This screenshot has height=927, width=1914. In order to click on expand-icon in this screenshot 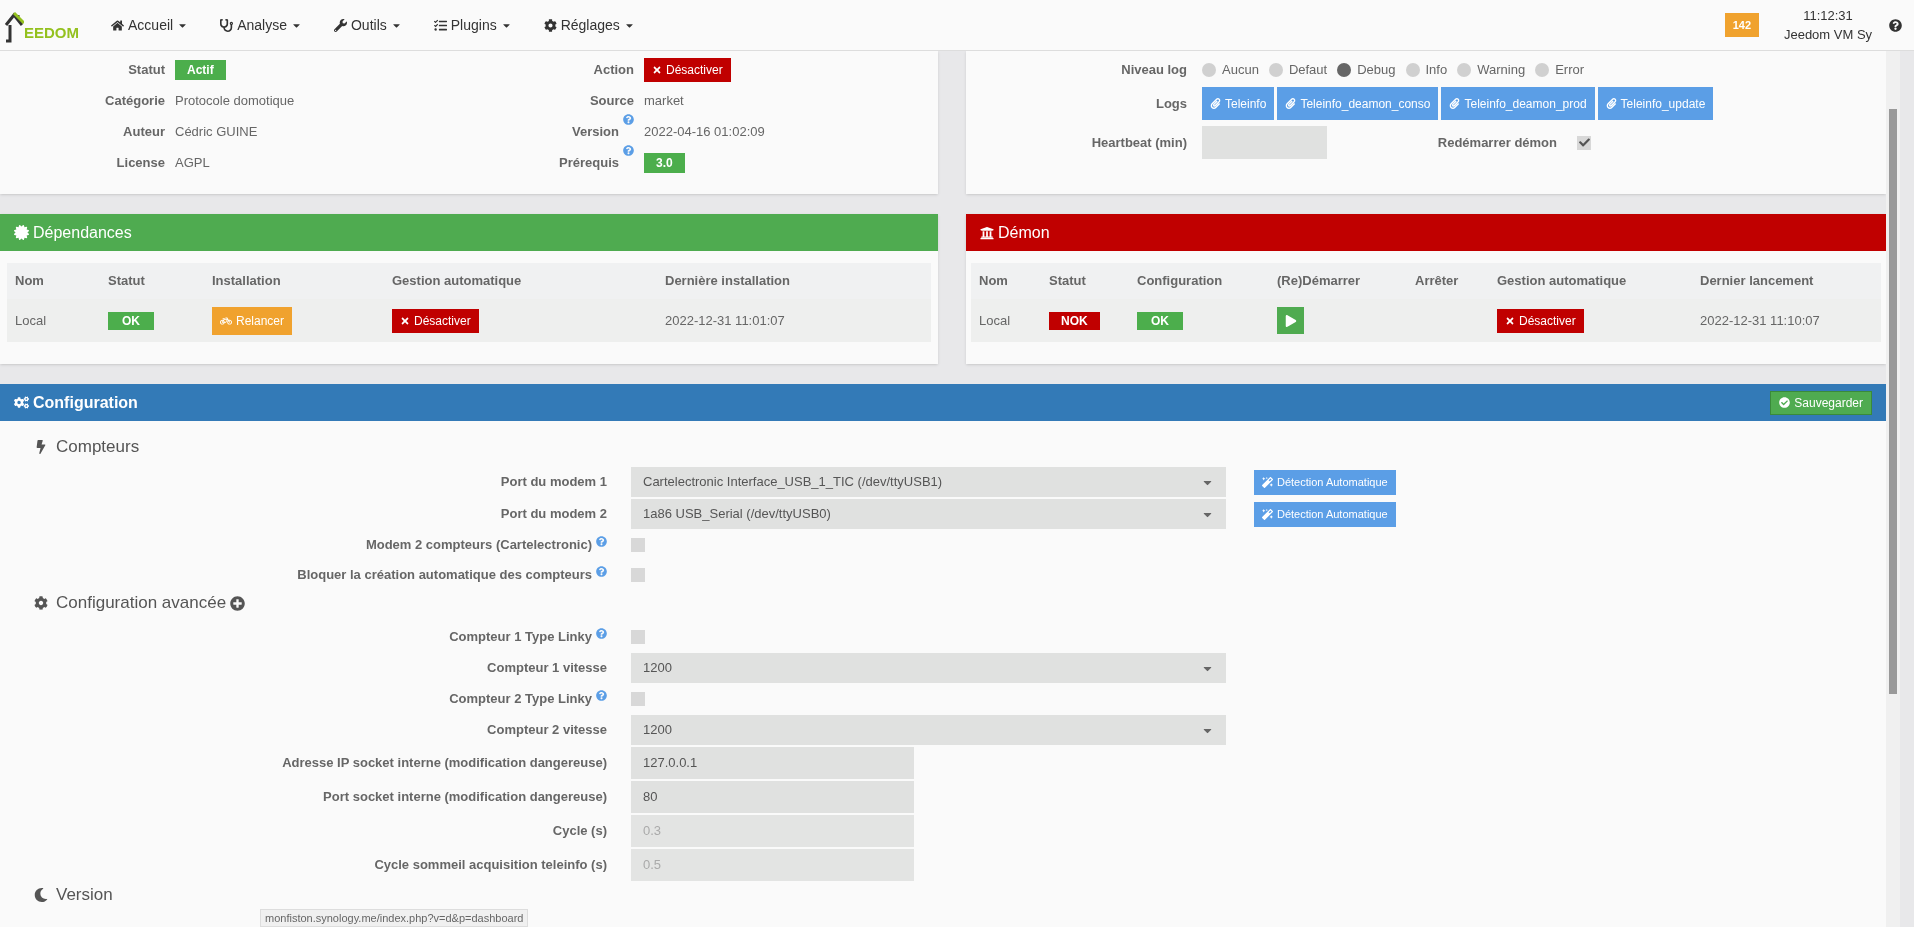, I will do `click(238, 603)`.